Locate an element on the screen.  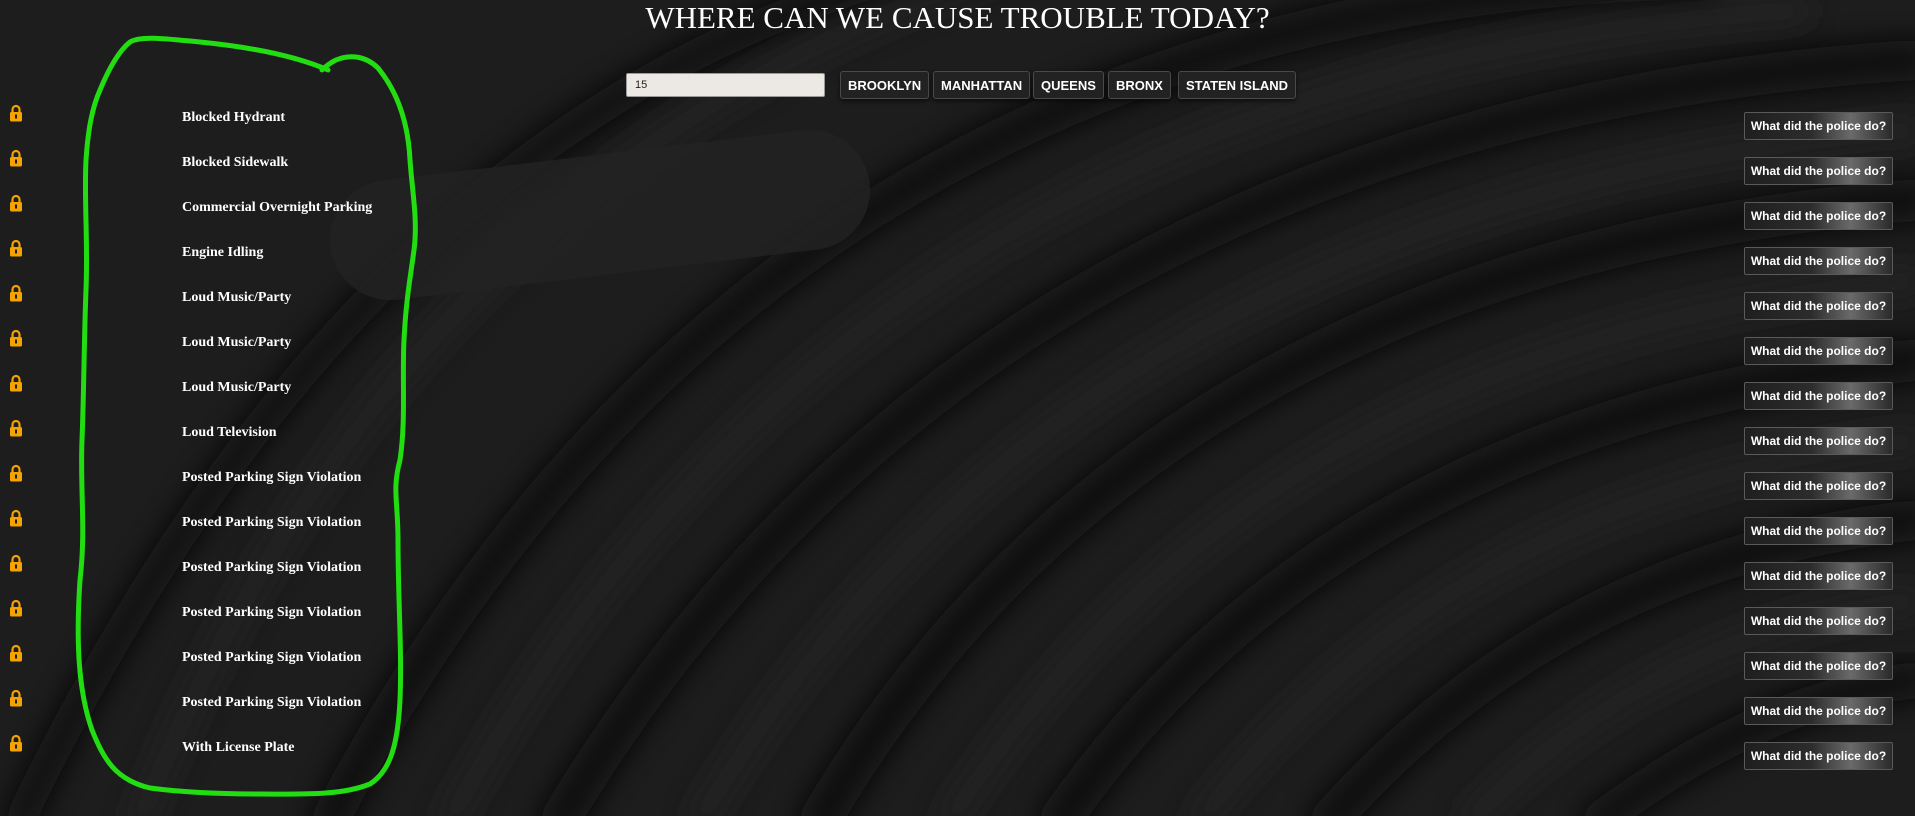
borough-button-staten-island: STATEN ISLAND is located at coordinates (1237, 85).